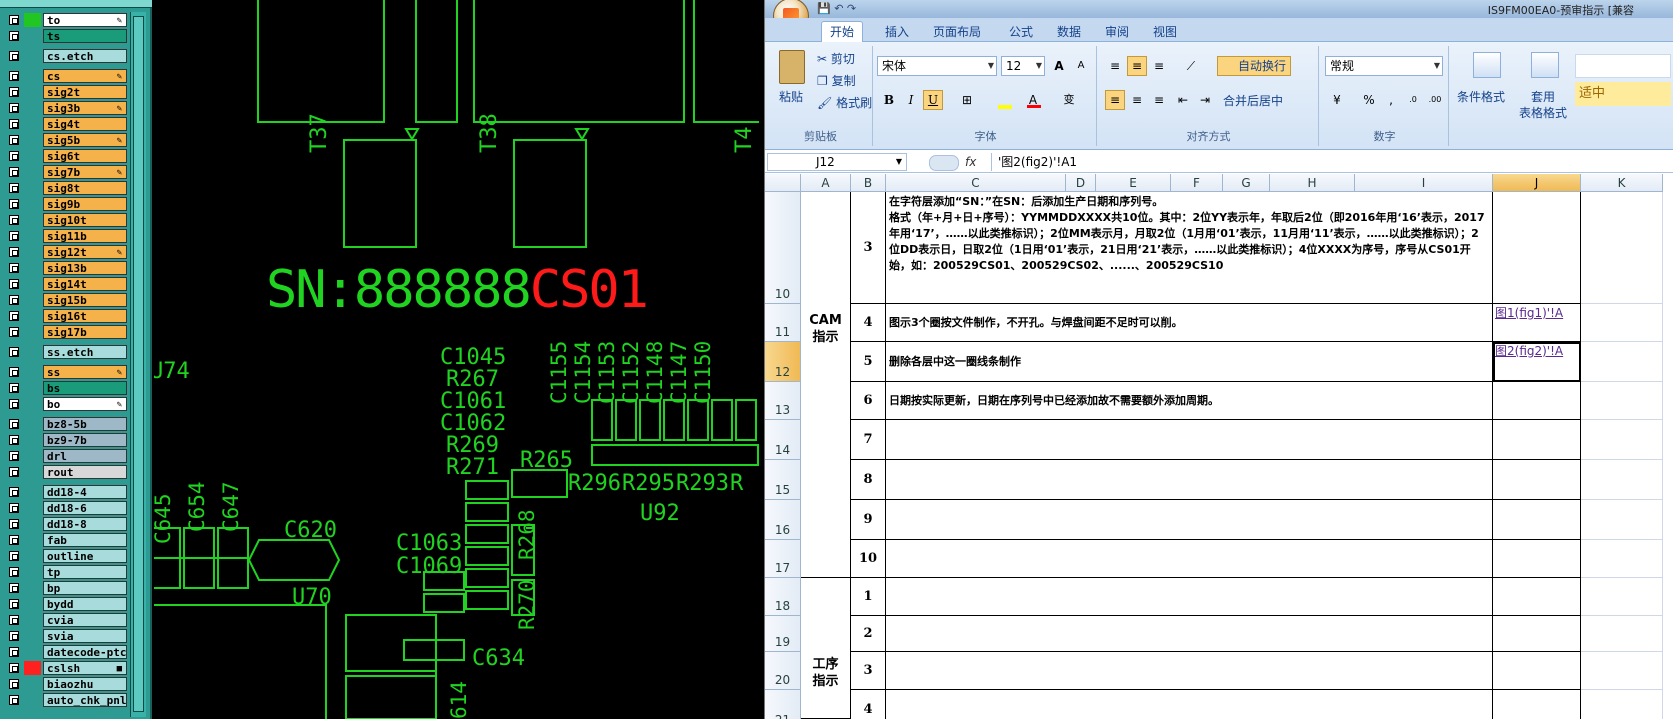  What do you see at coordinates (85, 524) in the screenshot?
I see `layer-name: dd18-8` at bounding box center [85, 524].